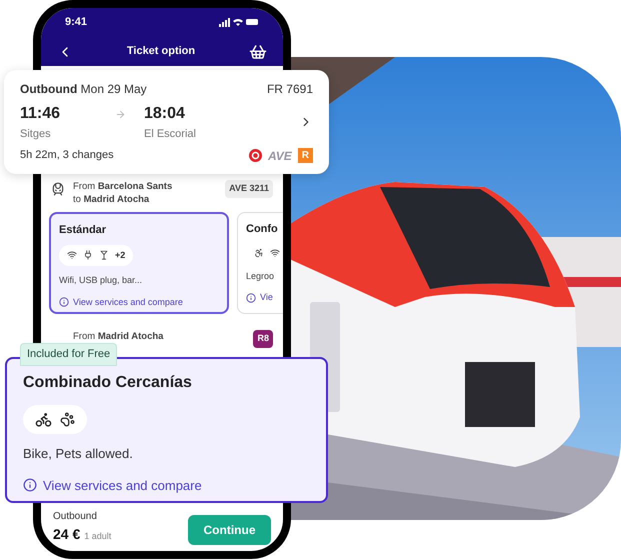 This screenshot has width=621, height=560. What do you see at coordinates (83, 89) in the screenshot?
I see `journey-date: Outbound Mon 29 May` at bounding box center [83, 89].